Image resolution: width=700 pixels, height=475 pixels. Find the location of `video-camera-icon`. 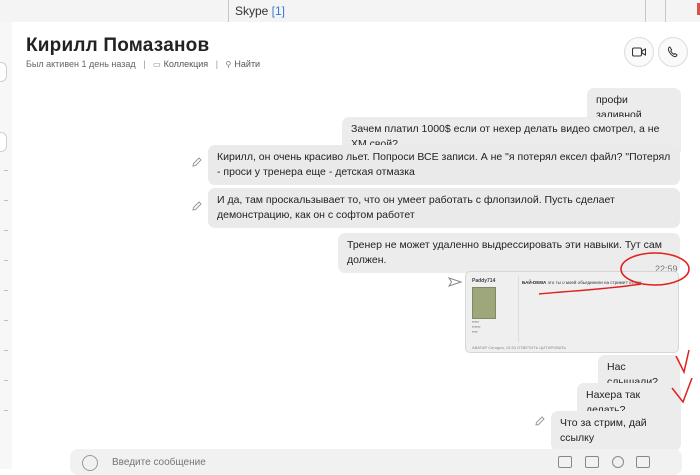

video-camera-icon is located at coordinates (639, 52).